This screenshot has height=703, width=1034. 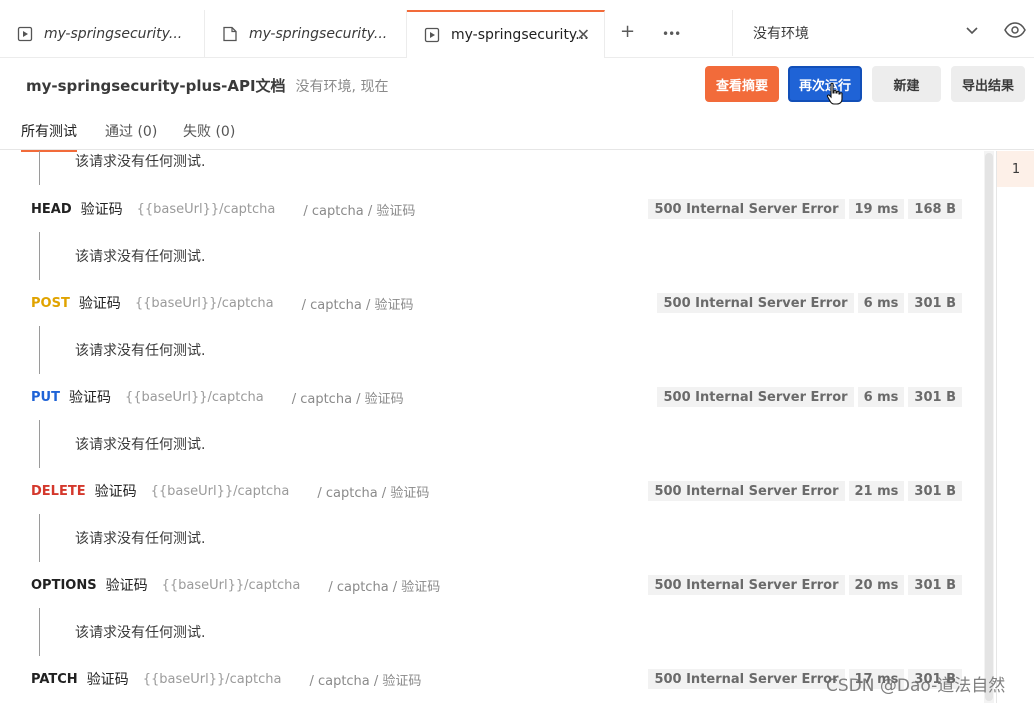 What do you see at coordinates (1015, 427) in the screenshot?
I see `iteration-panel: 1` at bounding box center [1015, 427].